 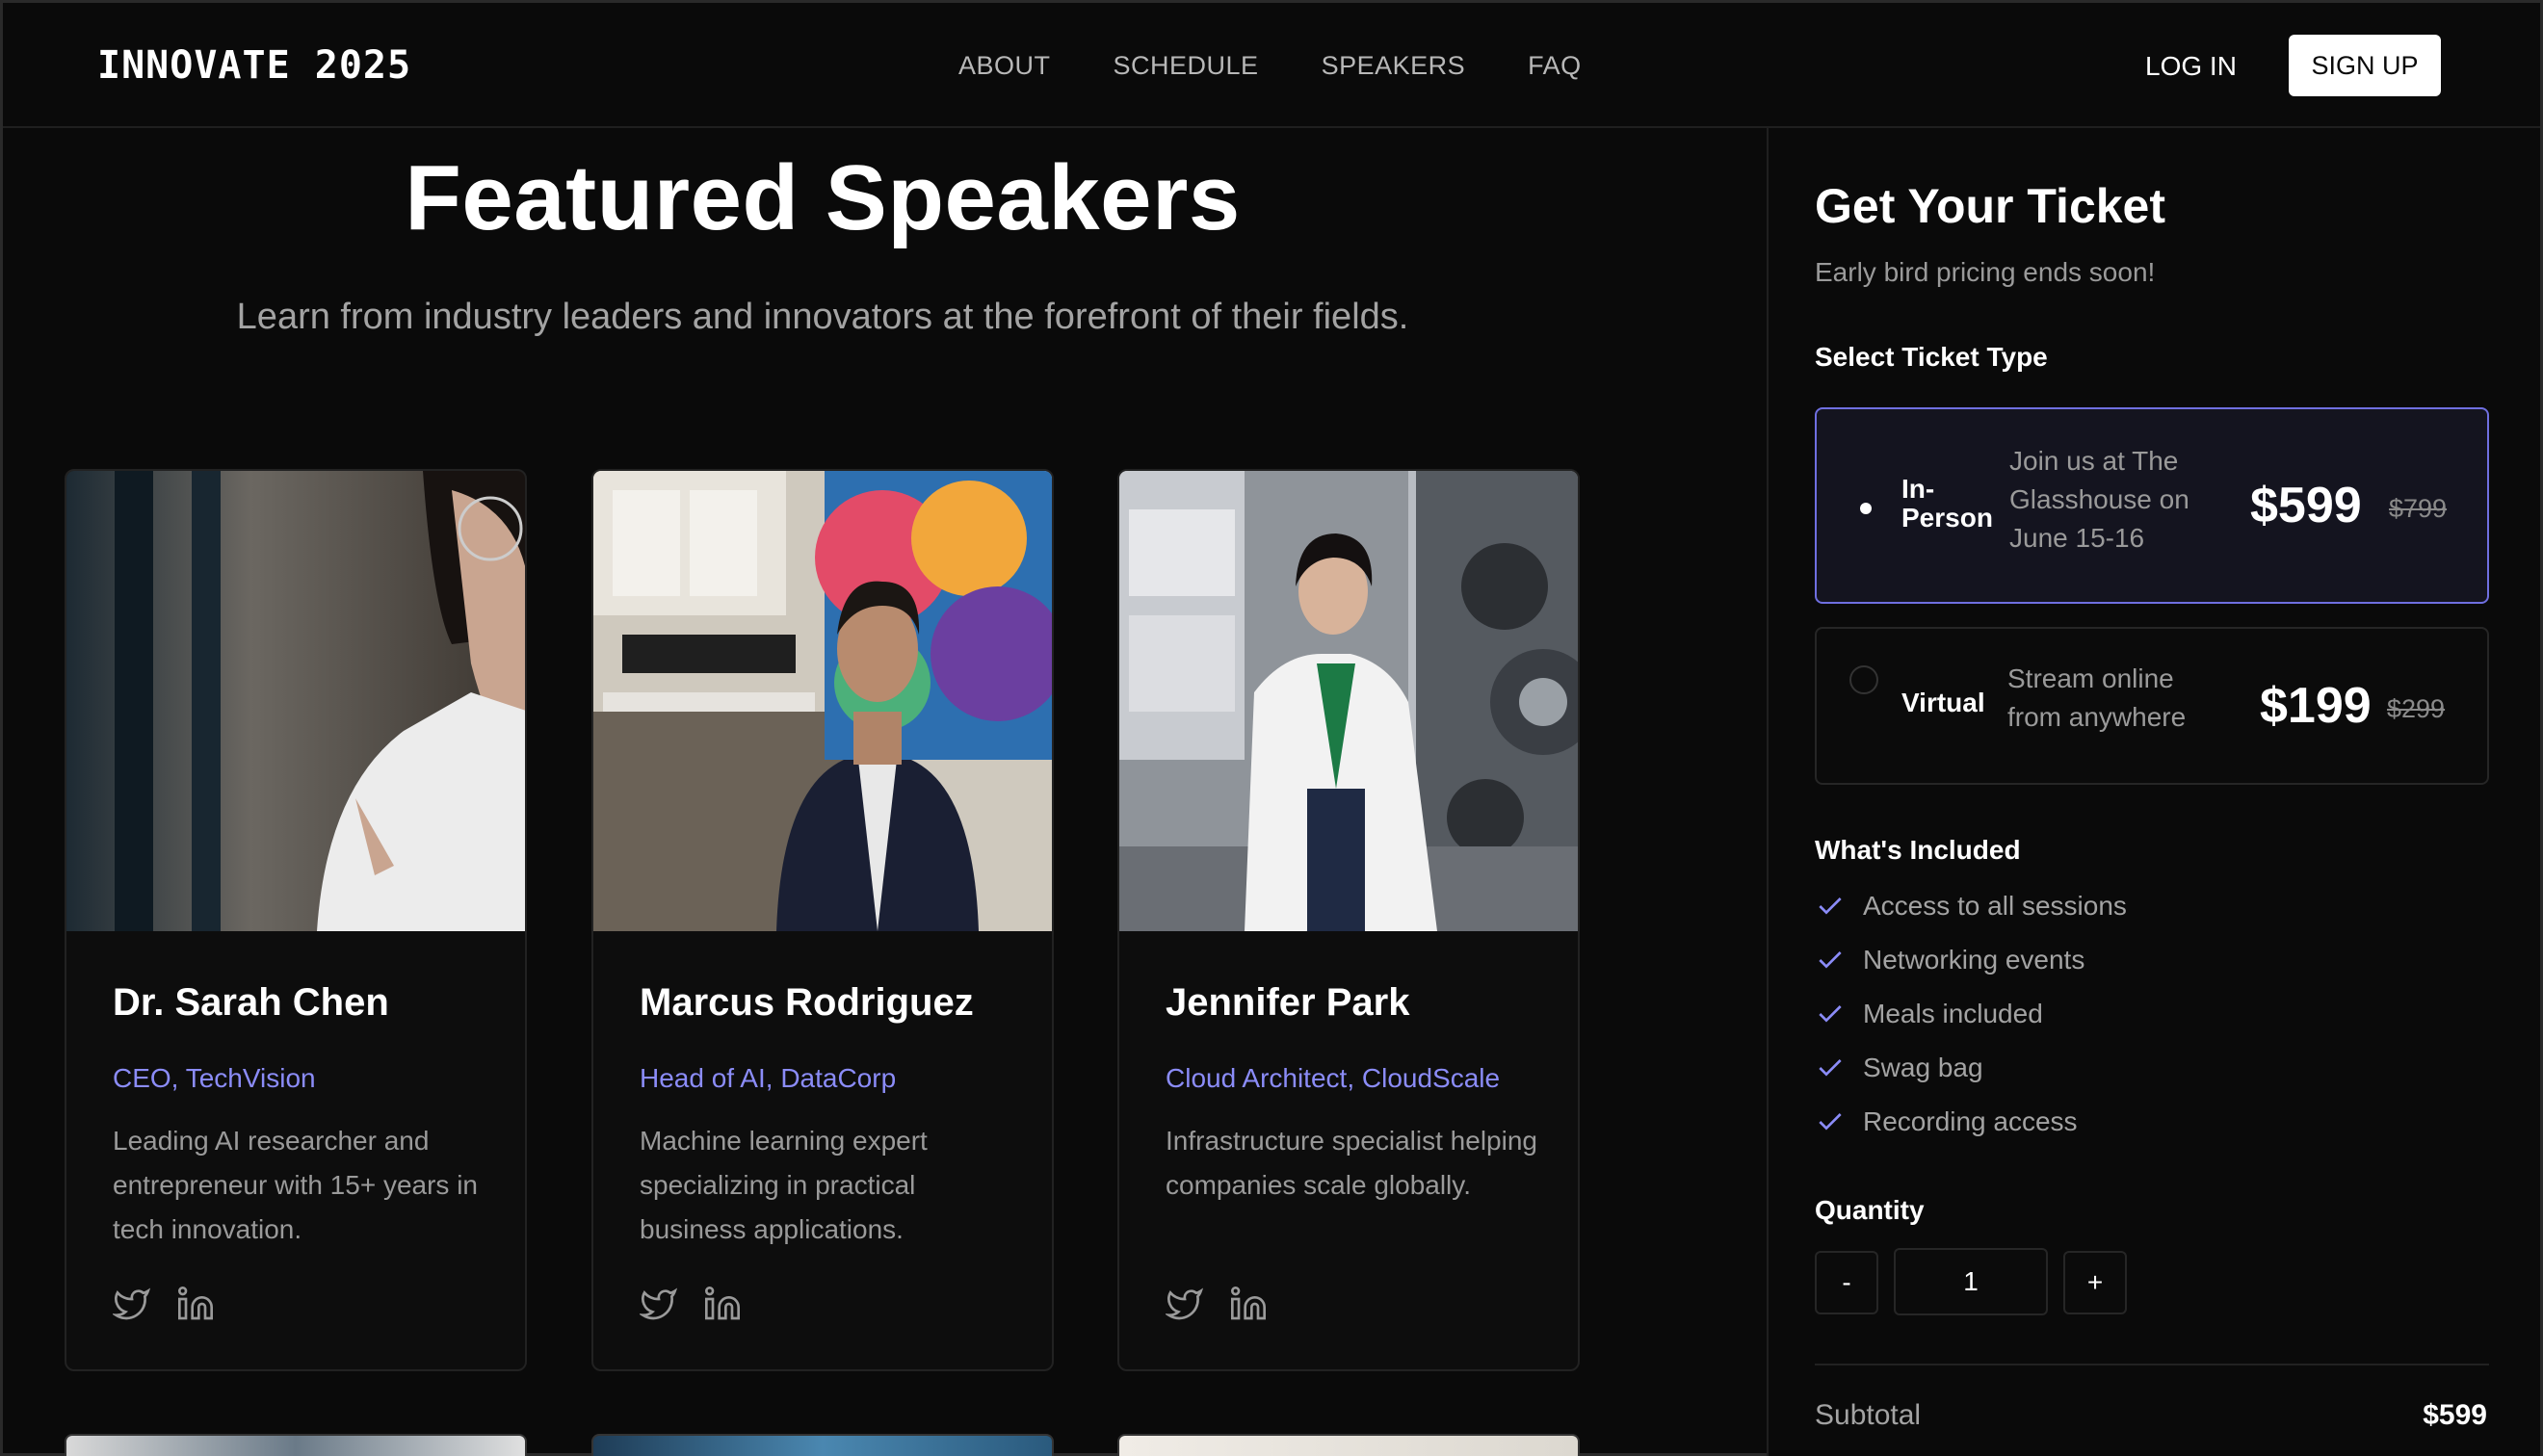 I want to click on whats-included-label: What's Included, so click(x=1918, y=850).